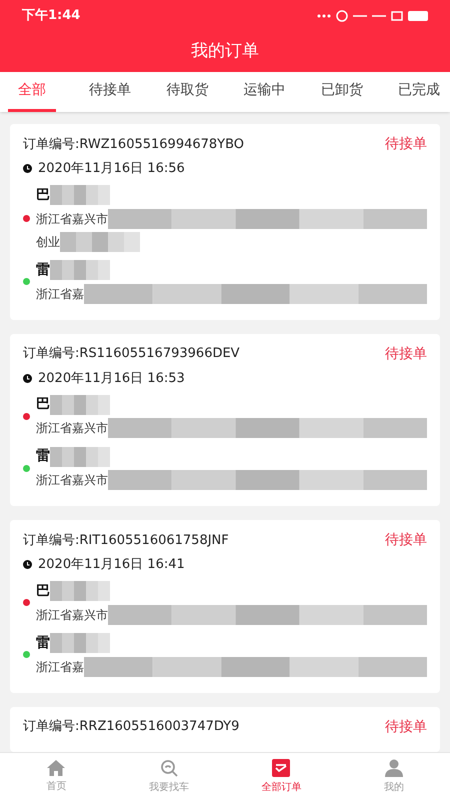 The width and height of the screenshot is (450, 800). Describe the element at coordinates (187, 92) in the screenshot. I see `order-tab: 待取货` at that location.